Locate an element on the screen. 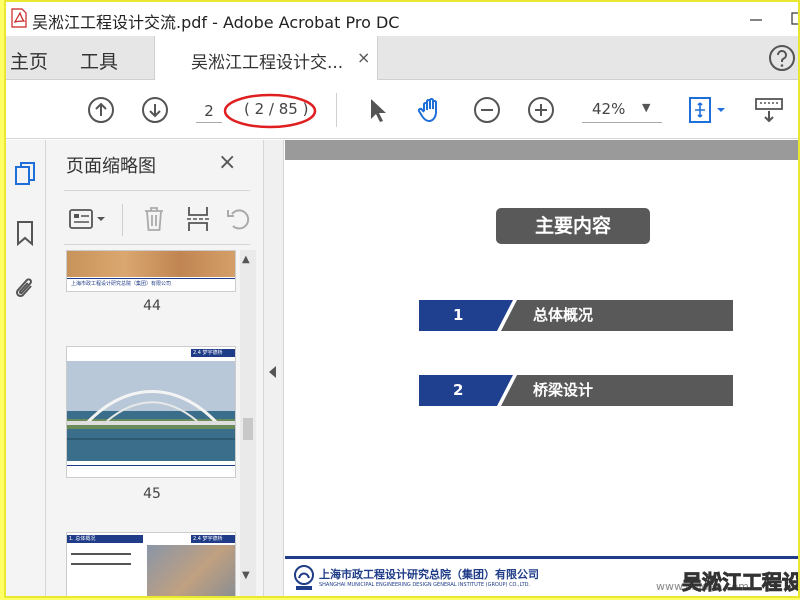 The height and width of the screenshot is (600, 800). item-number: 2 is located at coordinates (458, 390).